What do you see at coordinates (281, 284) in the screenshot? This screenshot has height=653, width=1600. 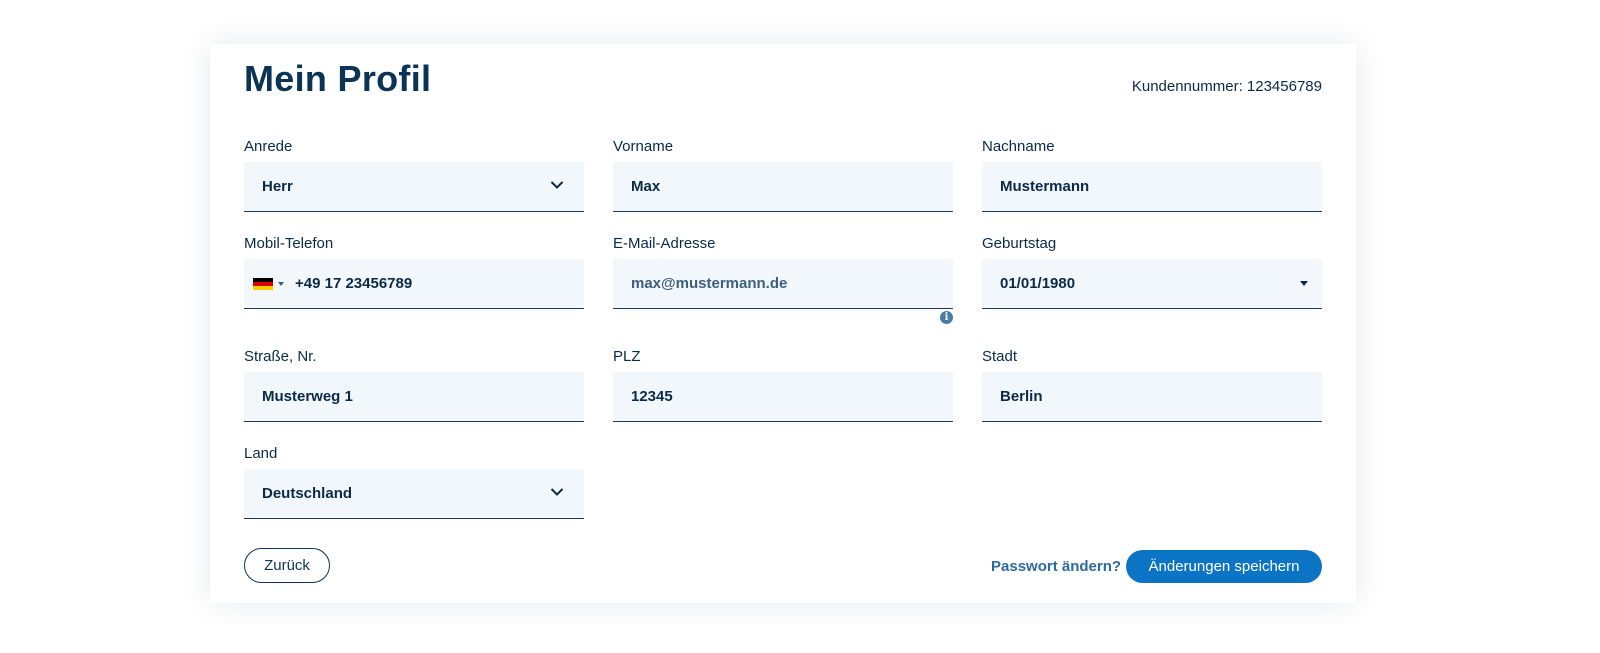 I see `country-code-caret-icon` at bounding box center [281, 284].